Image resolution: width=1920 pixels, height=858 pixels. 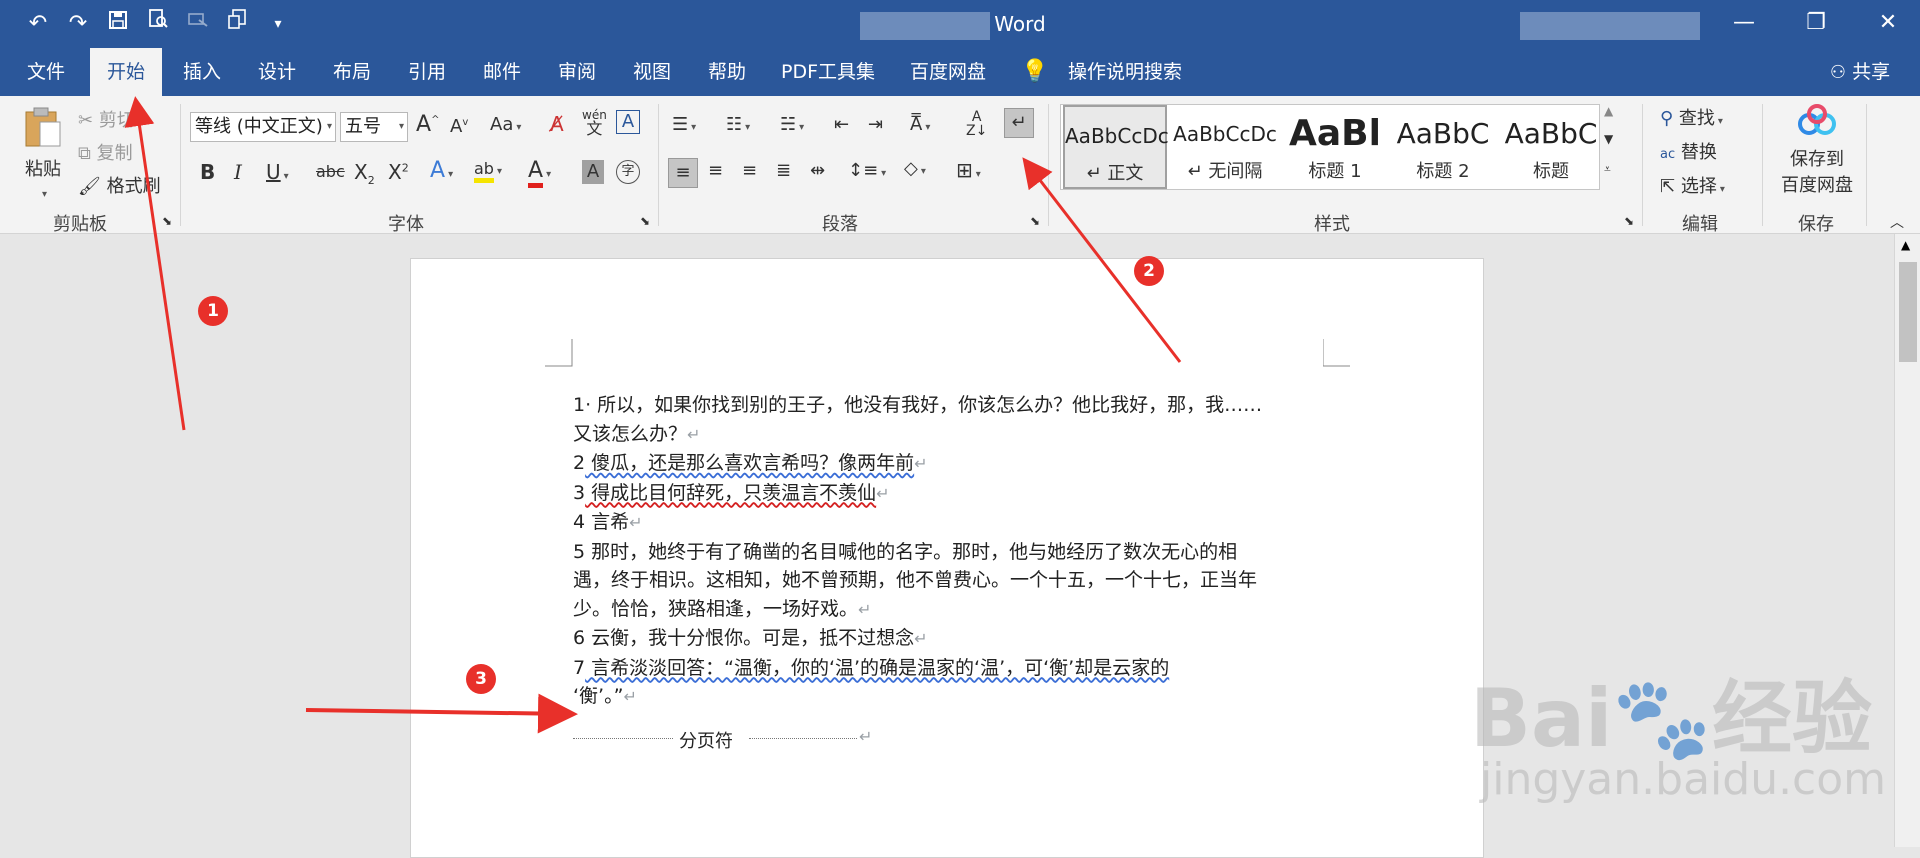 What do you see at coordinates (1692, 185) in the screenshot?
I see `select-button: ⇱ 选择 ▾` at bounding box center [1692, 185].